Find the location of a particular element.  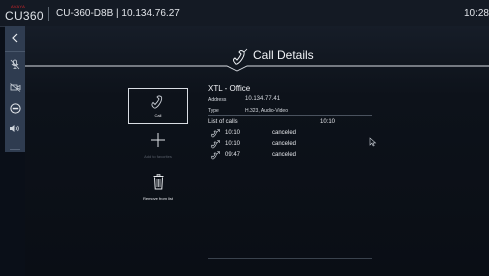

volume-button is located at coordinates (15, 128).